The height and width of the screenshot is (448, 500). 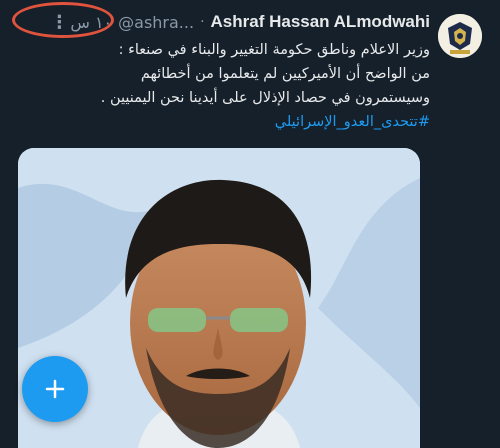 What do you see at coordinates (220, 122) in the screenshot?
I see `hashtag-link: #تتحدى_العدو_الإسرائيلي` at bounding box center [220, 122].